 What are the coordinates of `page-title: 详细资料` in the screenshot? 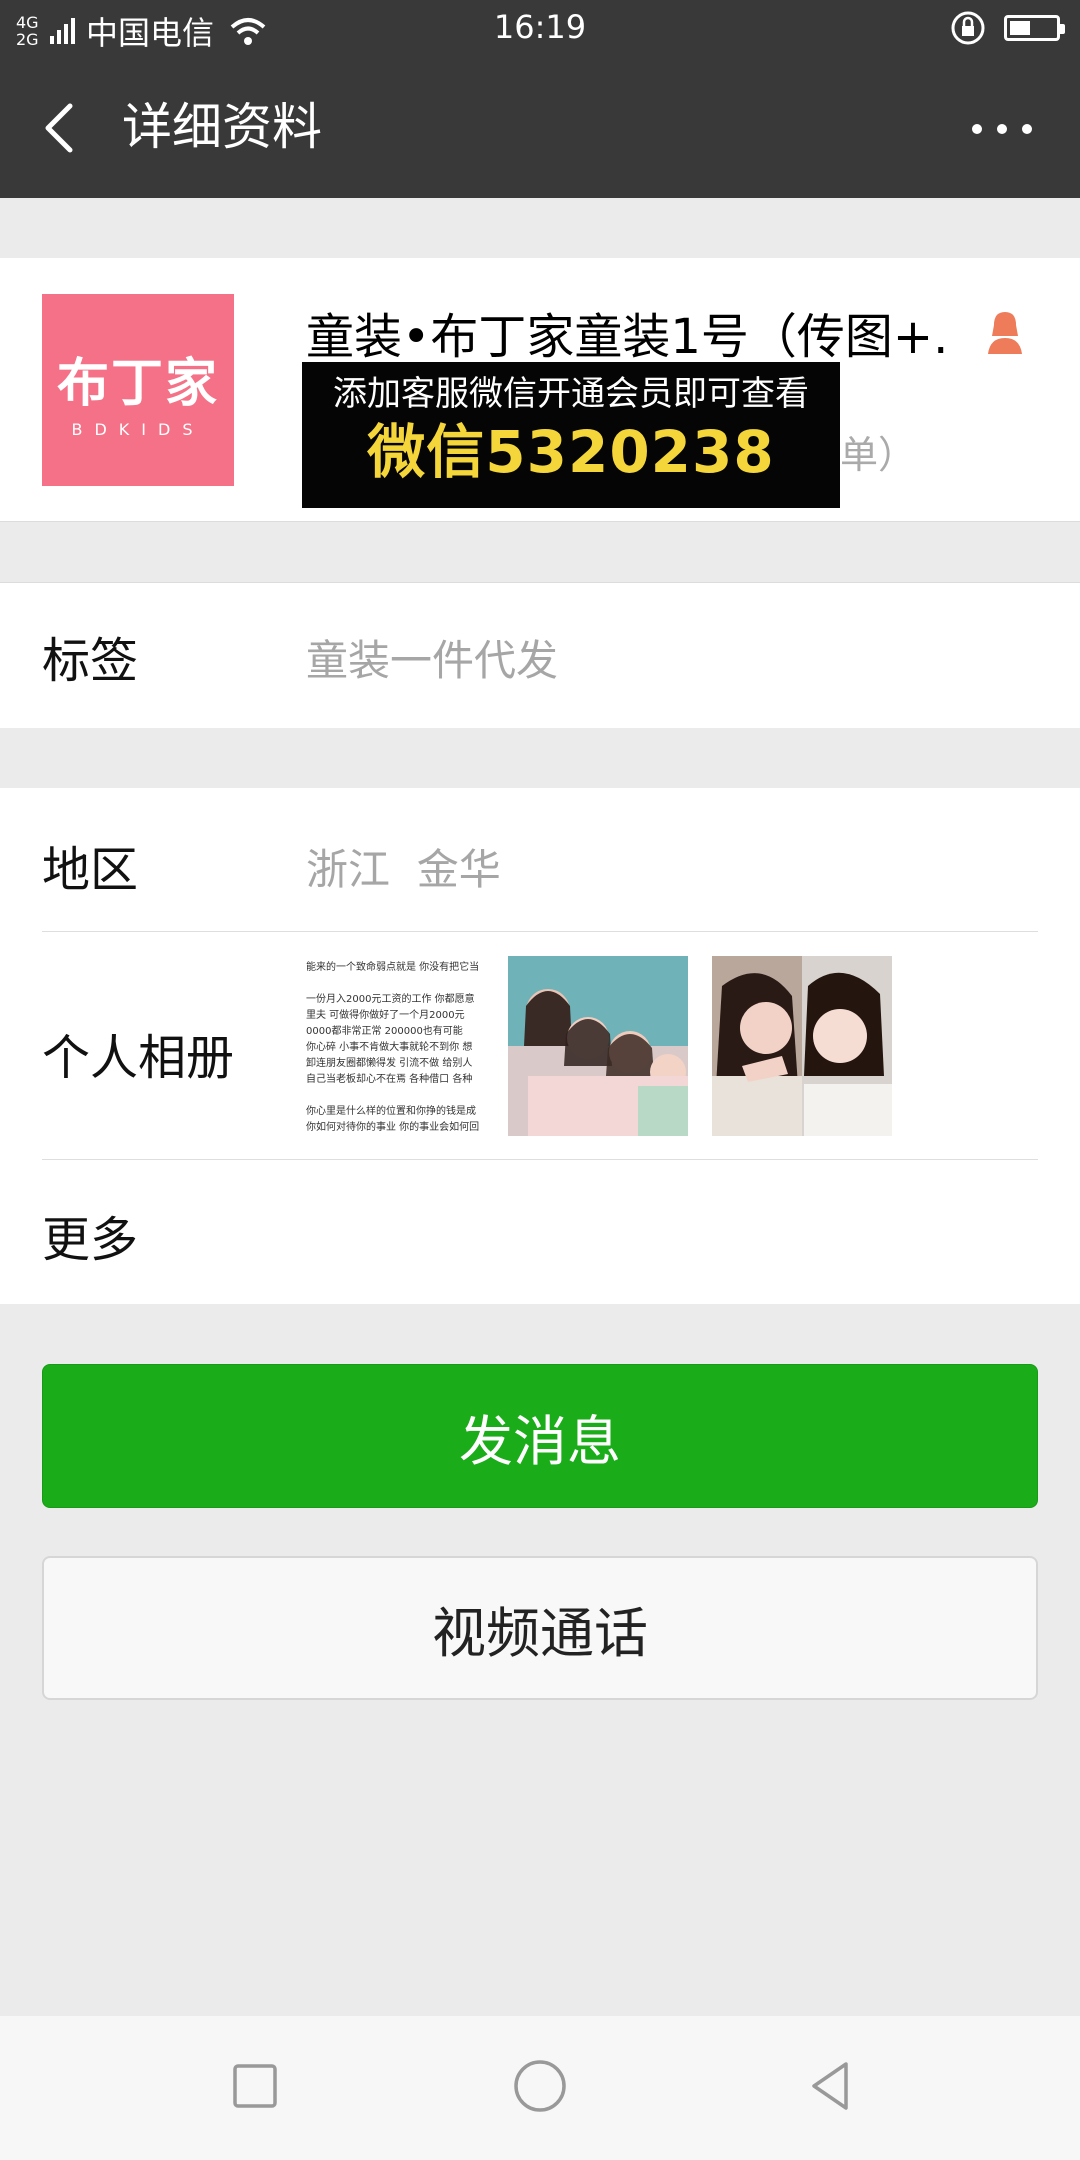 It's located at (222, 127).